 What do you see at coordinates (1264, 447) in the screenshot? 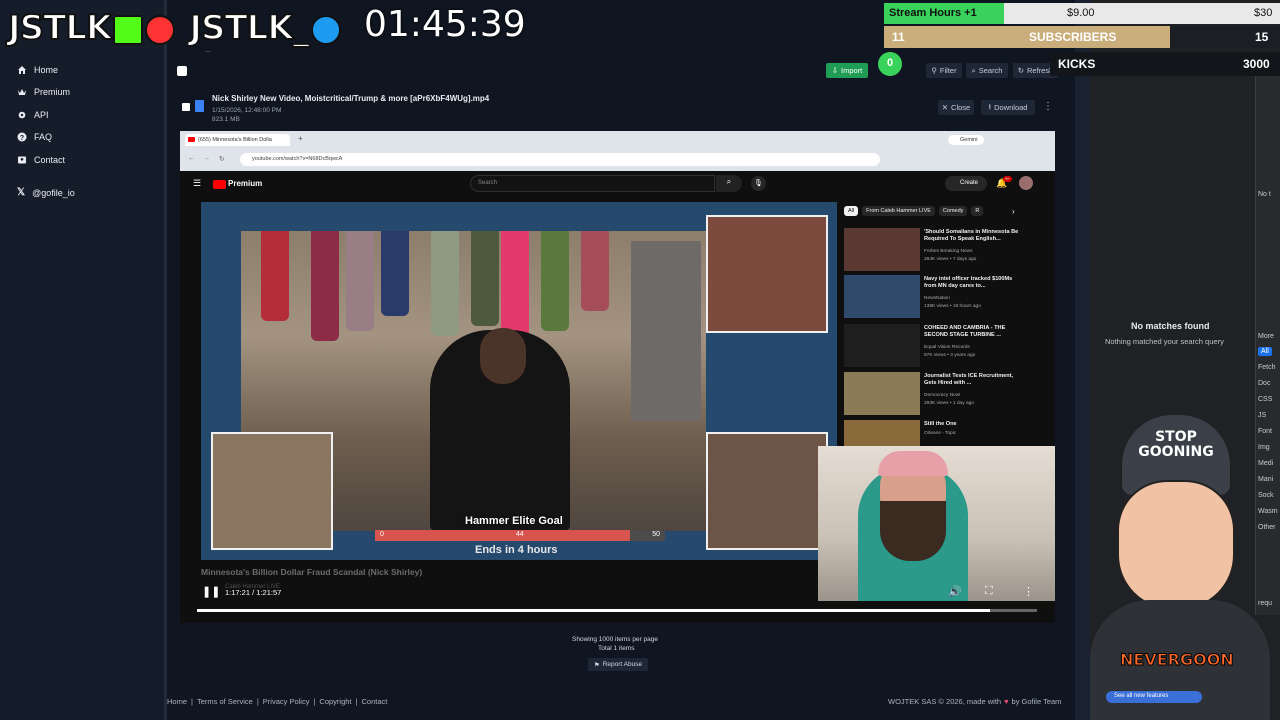
I see `devtools-tab-img: Img` at bounding box center [1264, 447].